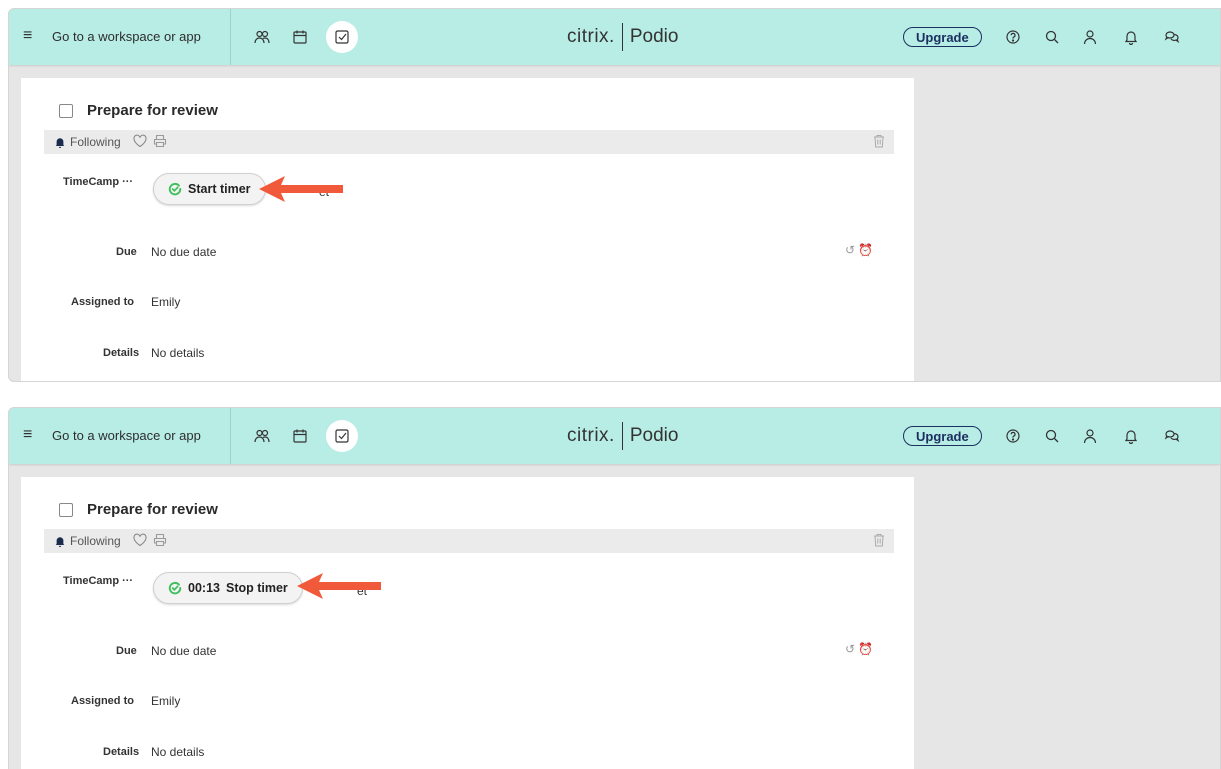  What do you see at coordinates (204, 588) in the screenshot?
I see `timer-elapsed: 00:13` at bounding box center [204, 588].